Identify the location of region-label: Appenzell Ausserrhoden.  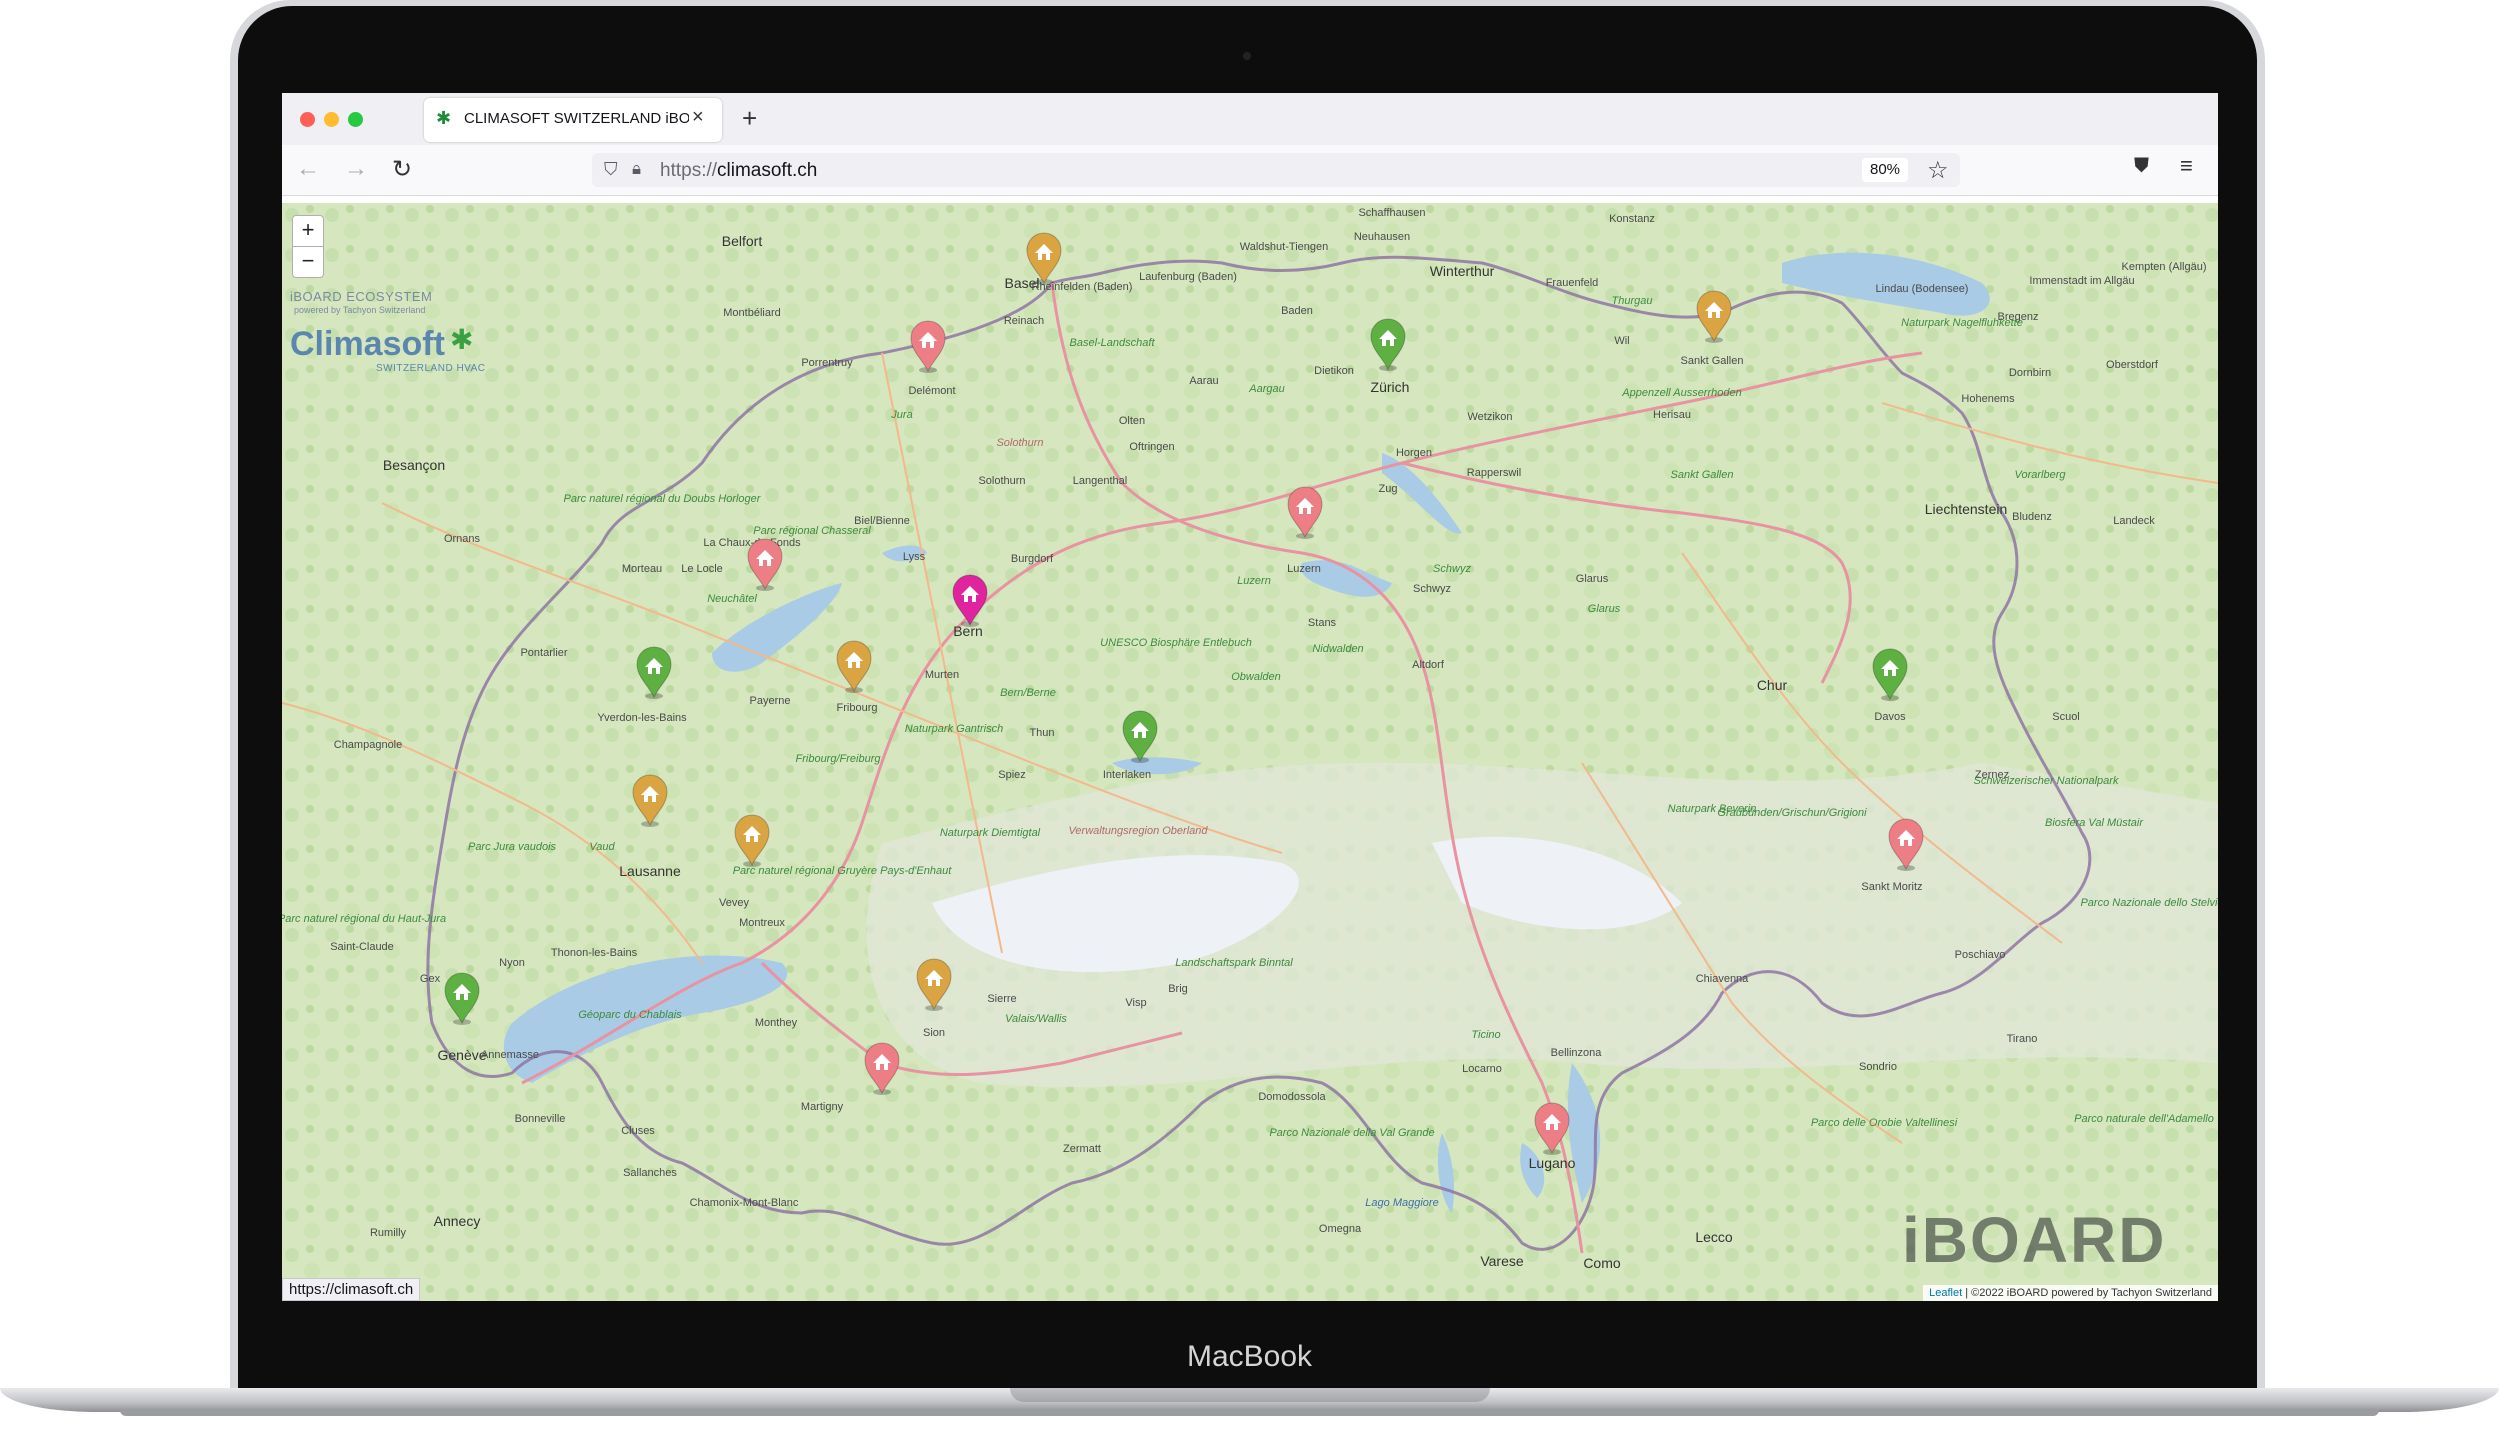
(1682, 393).